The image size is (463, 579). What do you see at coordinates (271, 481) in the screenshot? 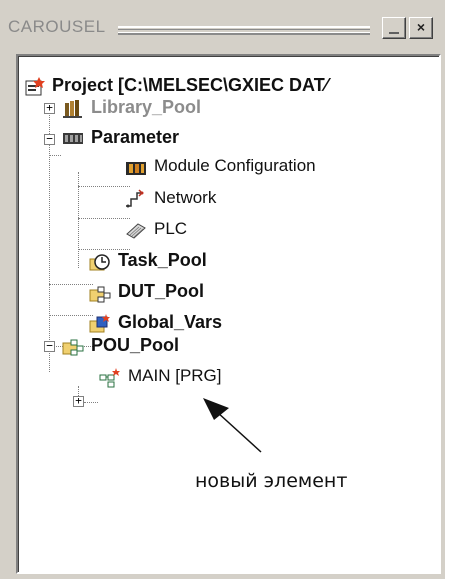
I see `annotation-label: новый элемент` at bounding box center [271, 481].